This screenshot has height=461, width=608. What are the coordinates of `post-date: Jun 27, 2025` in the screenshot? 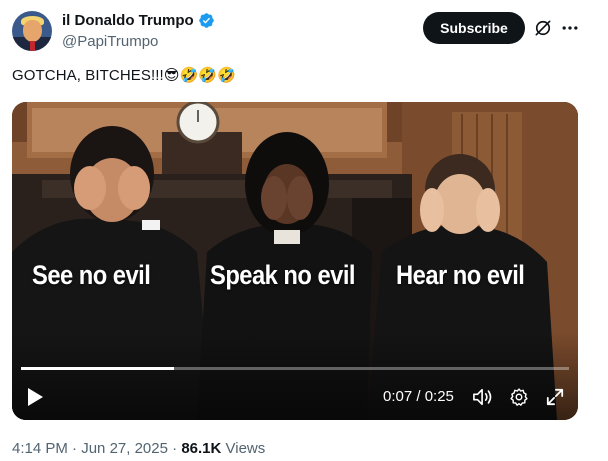 It's located at (124, 448).